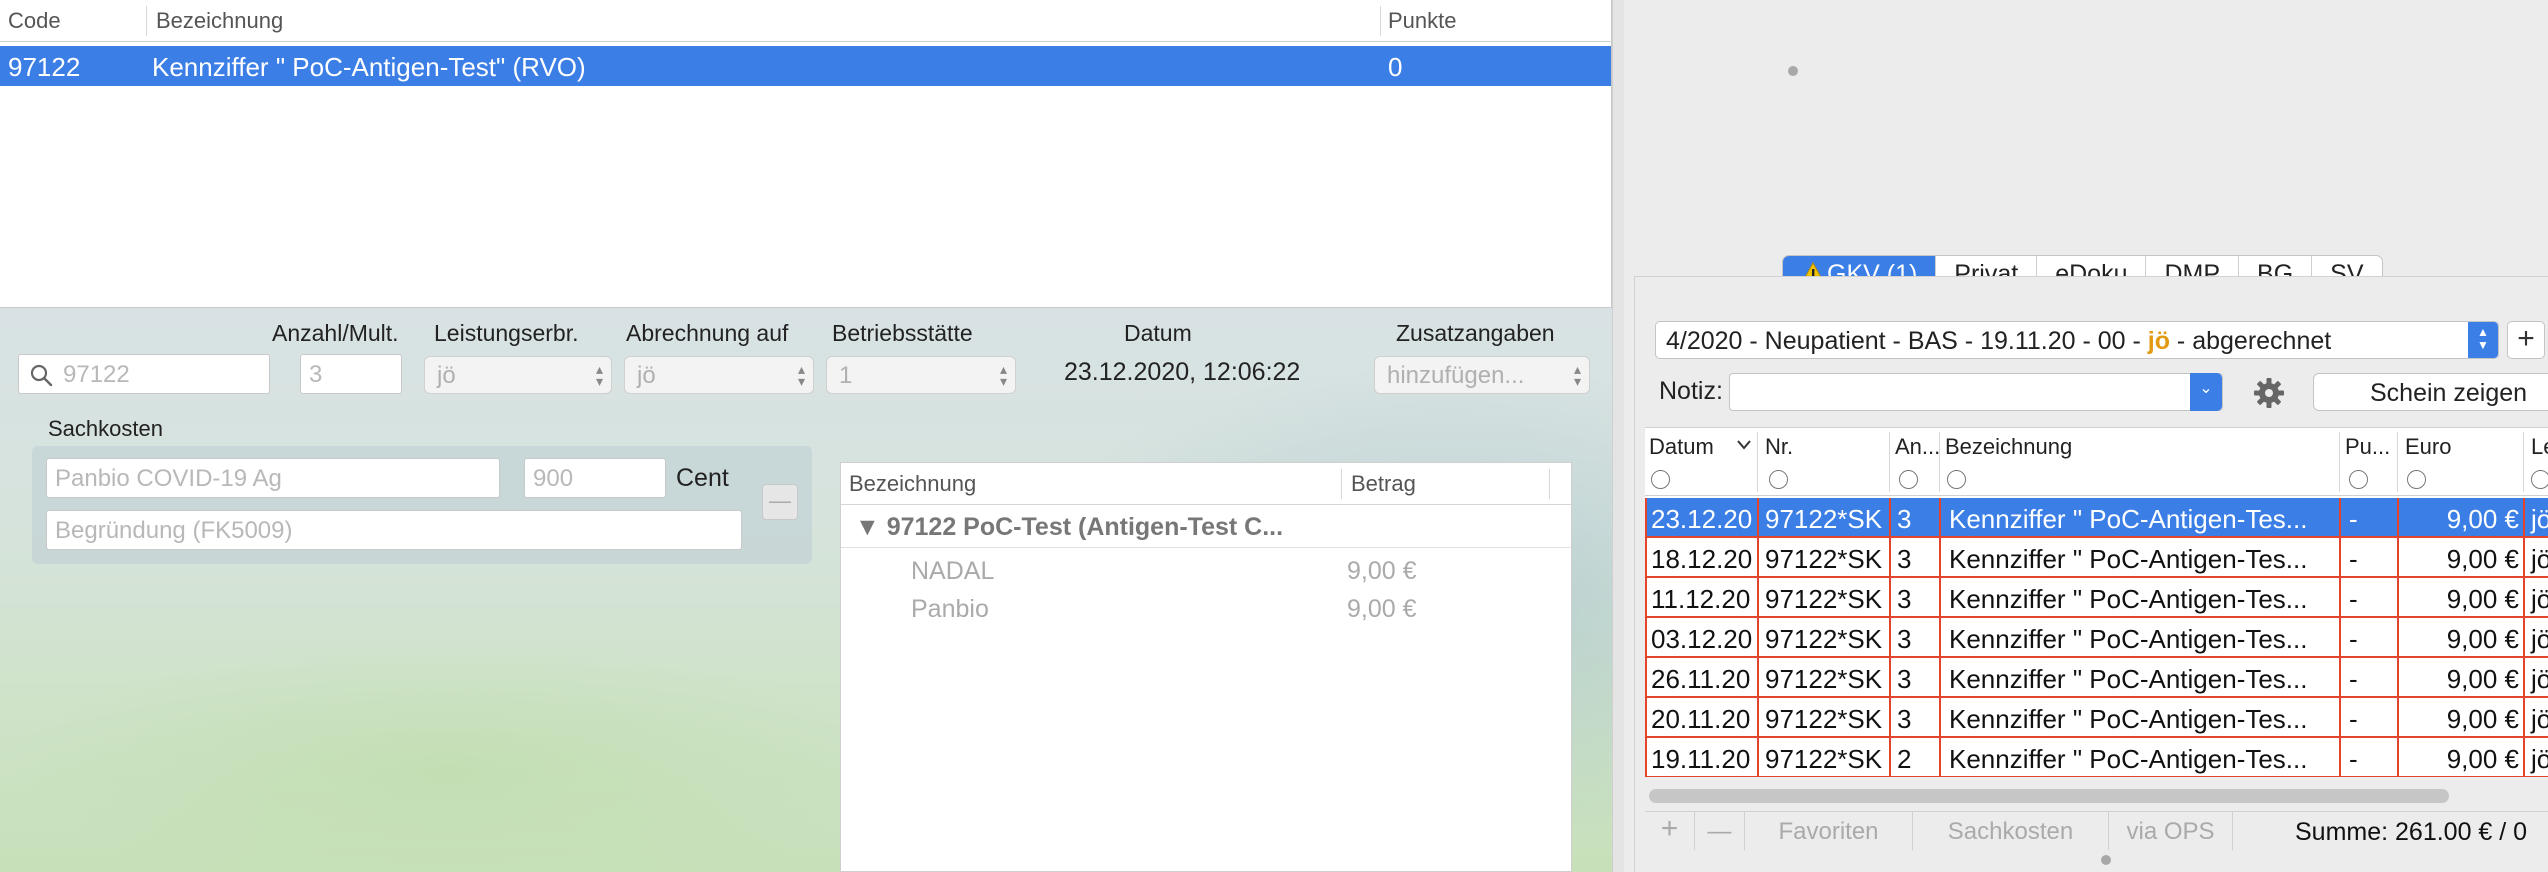  What do you see at coordinates (2206, 392) in the screenshot?
I see `chevron-down-icon: ⌄` at bounding box center [2206, 392].